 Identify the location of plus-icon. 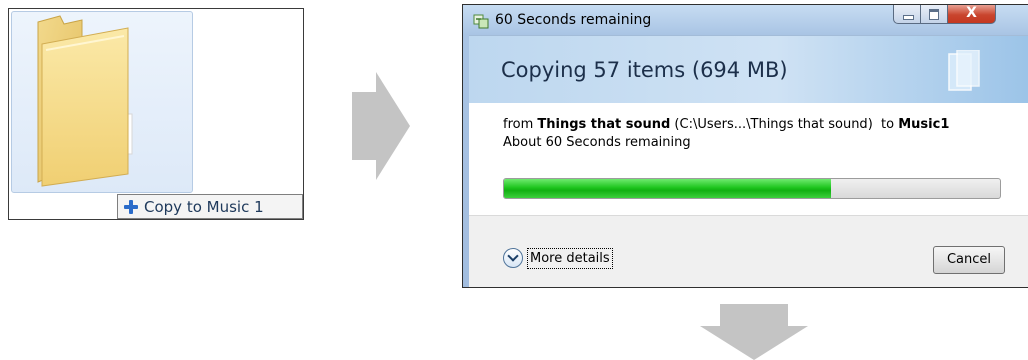
(131, 206).